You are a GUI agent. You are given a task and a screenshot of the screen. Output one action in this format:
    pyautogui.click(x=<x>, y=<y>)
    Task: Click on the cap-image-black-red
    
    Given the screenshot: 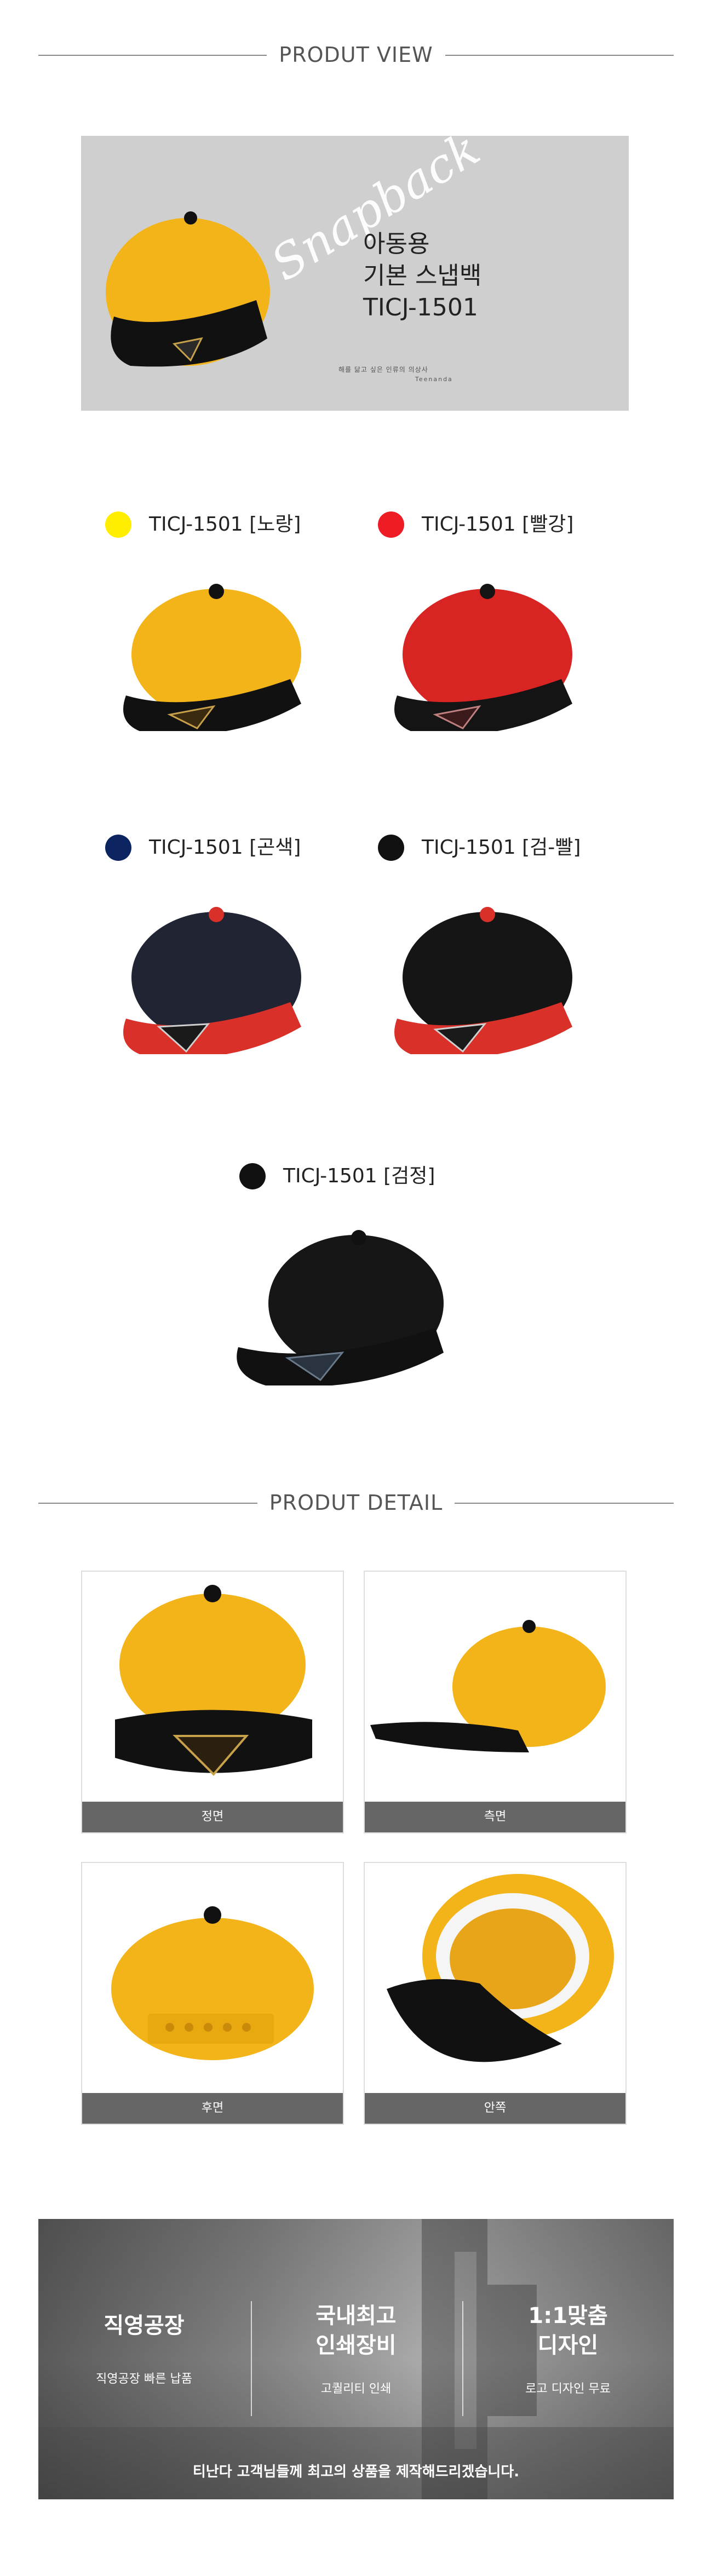 What is the action you would take?
    pyautogui.click(x=479, y=978)
    